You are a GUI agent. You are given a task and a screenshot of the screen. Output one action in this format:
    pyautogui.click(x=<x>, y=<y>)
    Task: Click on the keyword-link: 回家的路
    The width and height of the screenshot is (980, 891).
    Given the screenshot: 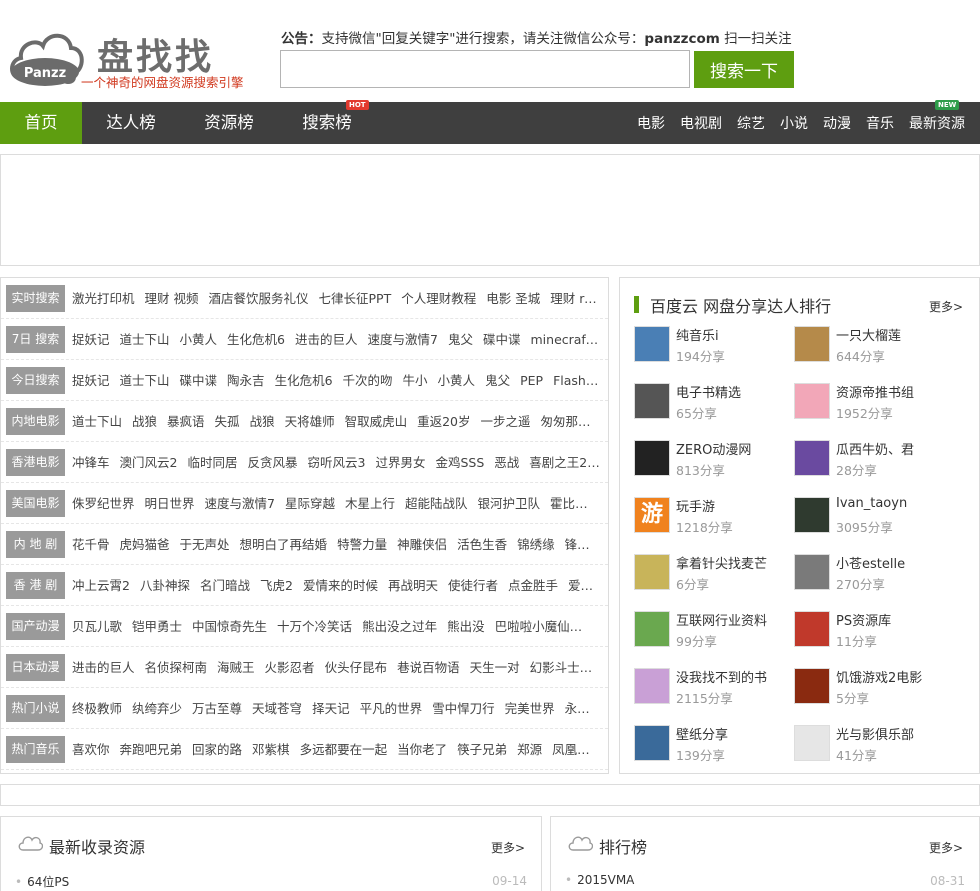 What is the action you would take?
    pyautogui.click(x=217, y=749)
    